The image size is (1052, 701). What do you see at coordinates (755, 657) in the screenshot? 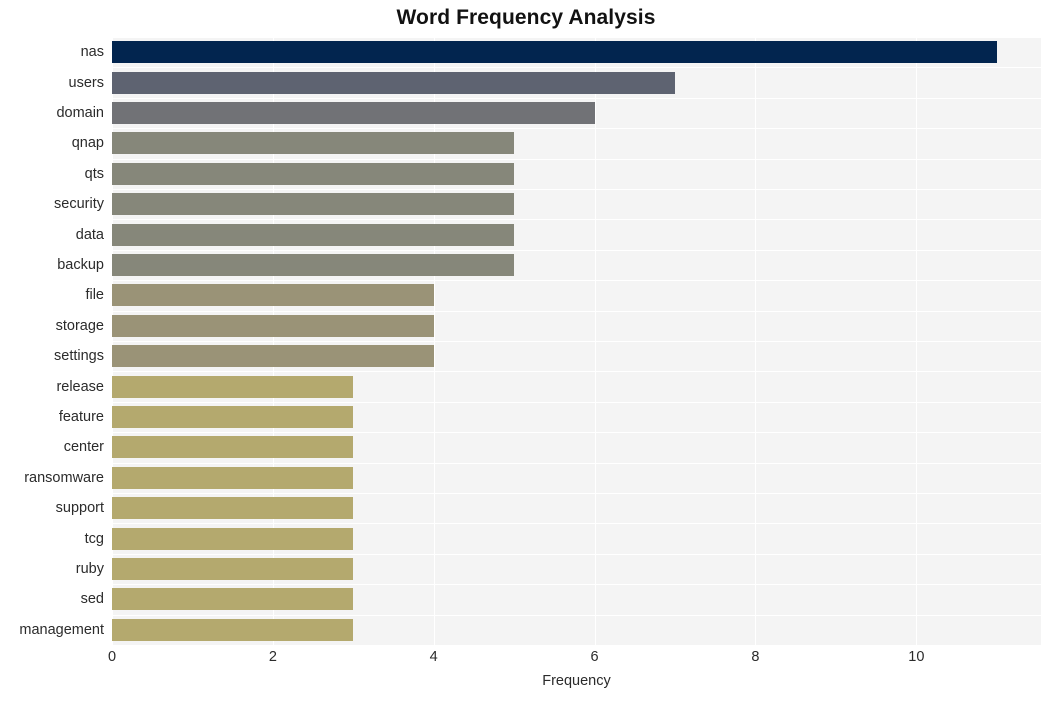
I see `x-tick-label: 8` at bounding box center [755, 657].